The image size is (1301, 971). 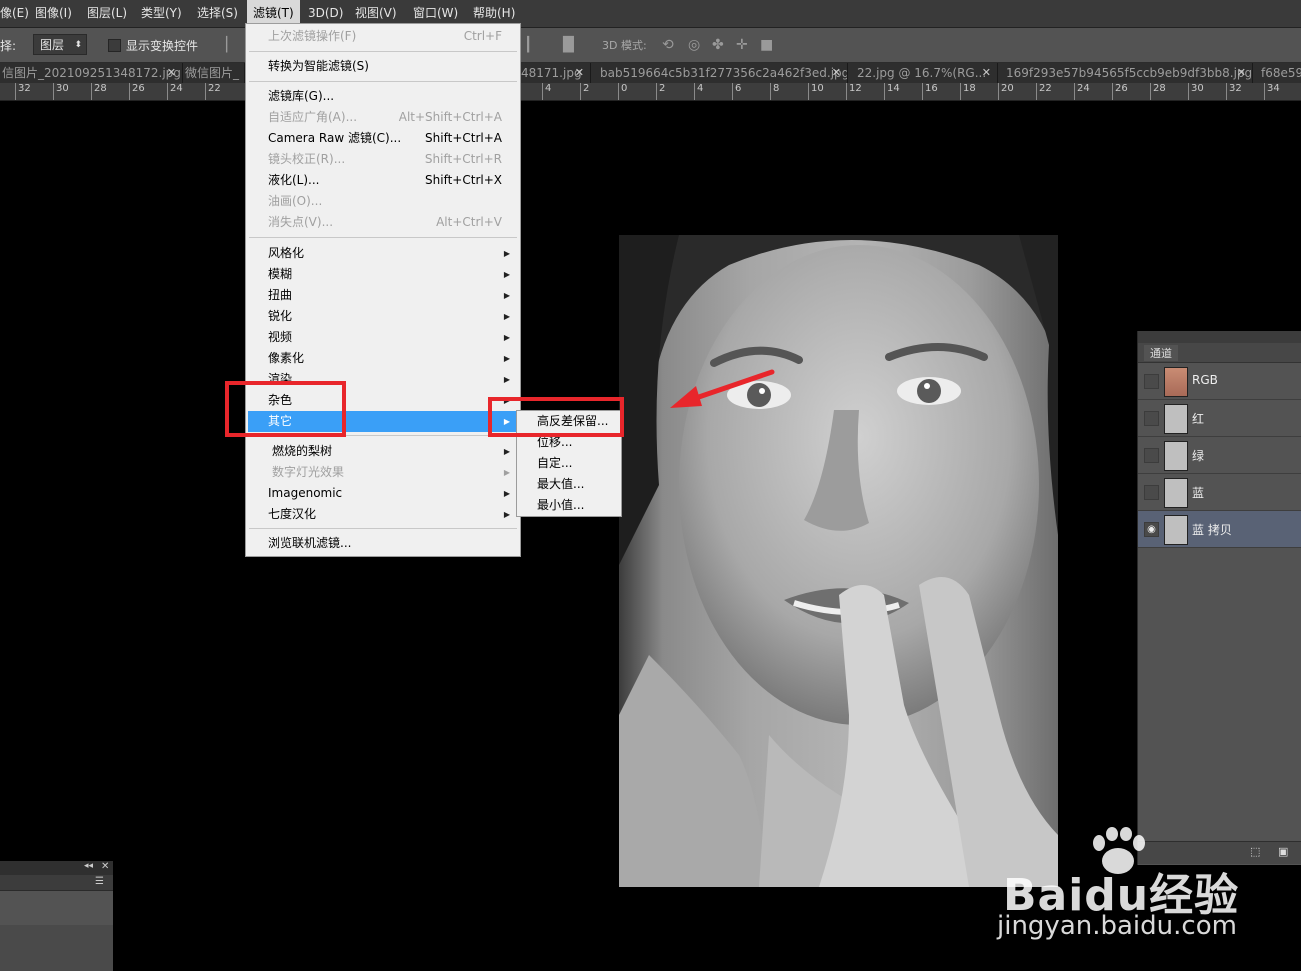 What do you see at coordinates (383, 295) in the screenshot?
I see `menu-item-distort: 扭曲 ▶` at bounding box center [383, 295].